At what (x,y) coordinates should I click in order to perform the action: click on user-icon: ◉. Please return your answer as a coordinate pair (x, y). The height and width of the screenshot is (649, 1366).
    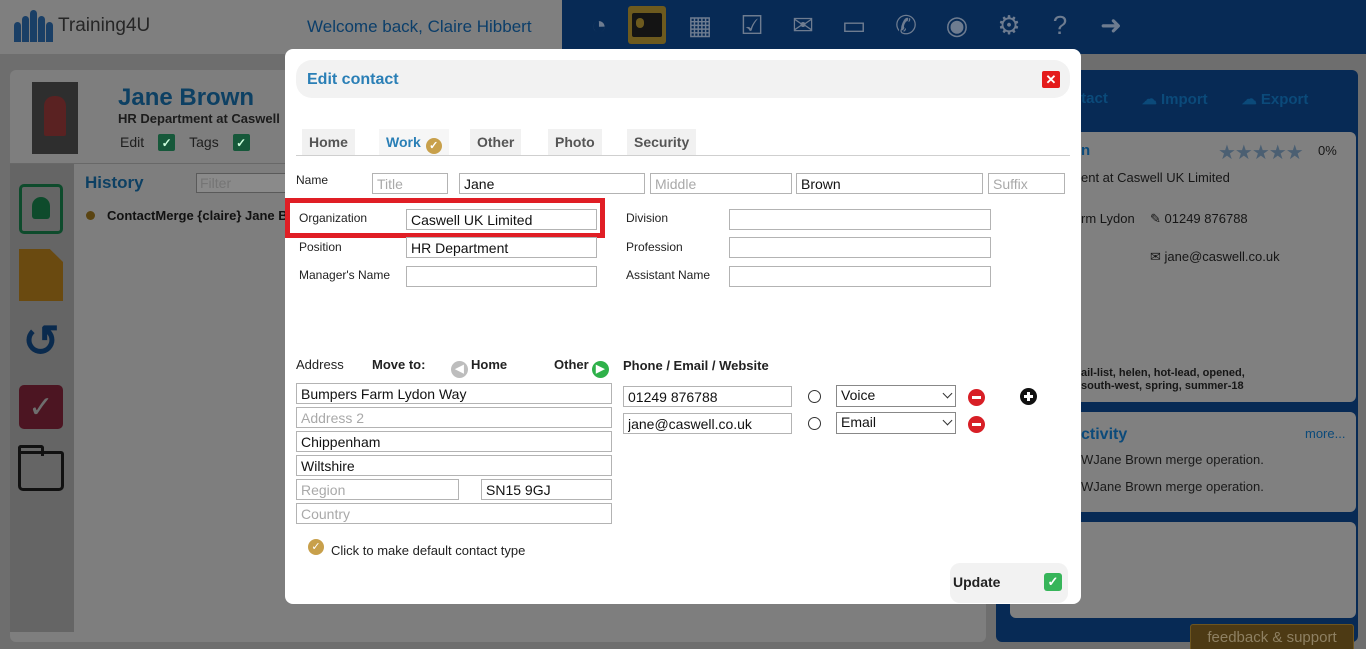
    Looking at the image, I should click on (957, 25).